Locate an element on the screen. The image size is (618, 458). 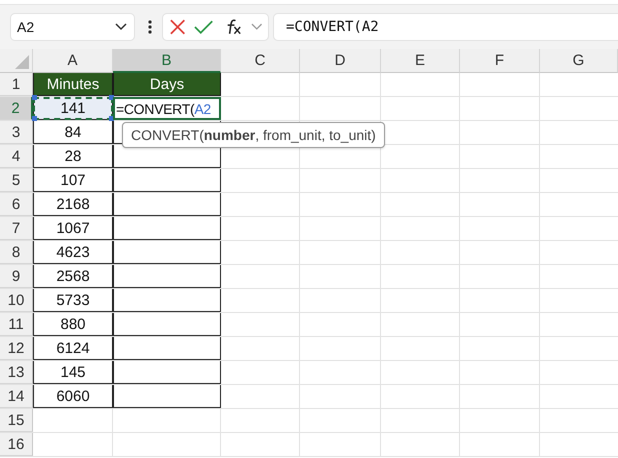
table-cell: 141 is located at coordinates (73, 108).